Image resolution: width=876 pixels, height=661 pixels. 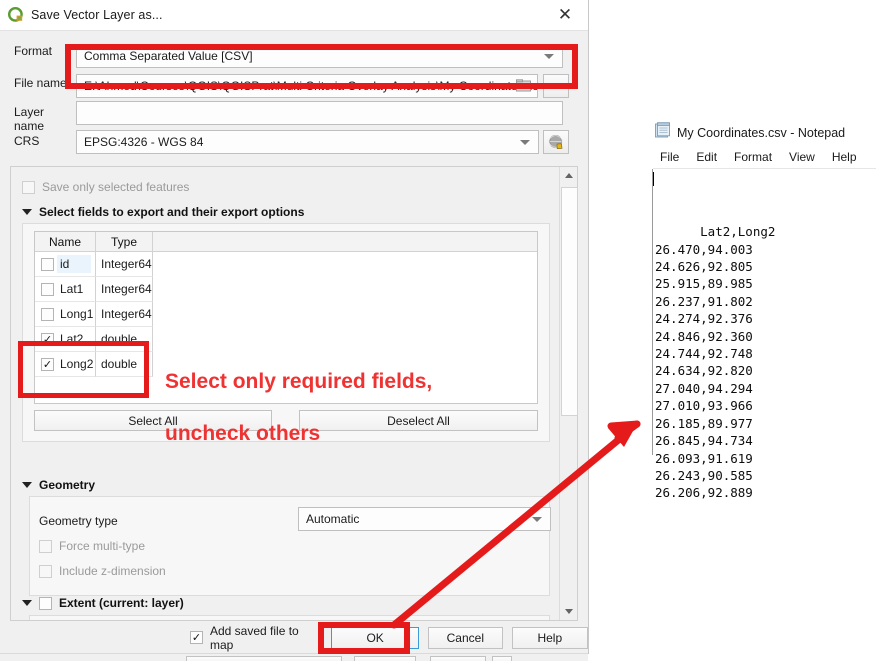 I want to click on add-saved-file-checkbox, so click(x=196, y=637).